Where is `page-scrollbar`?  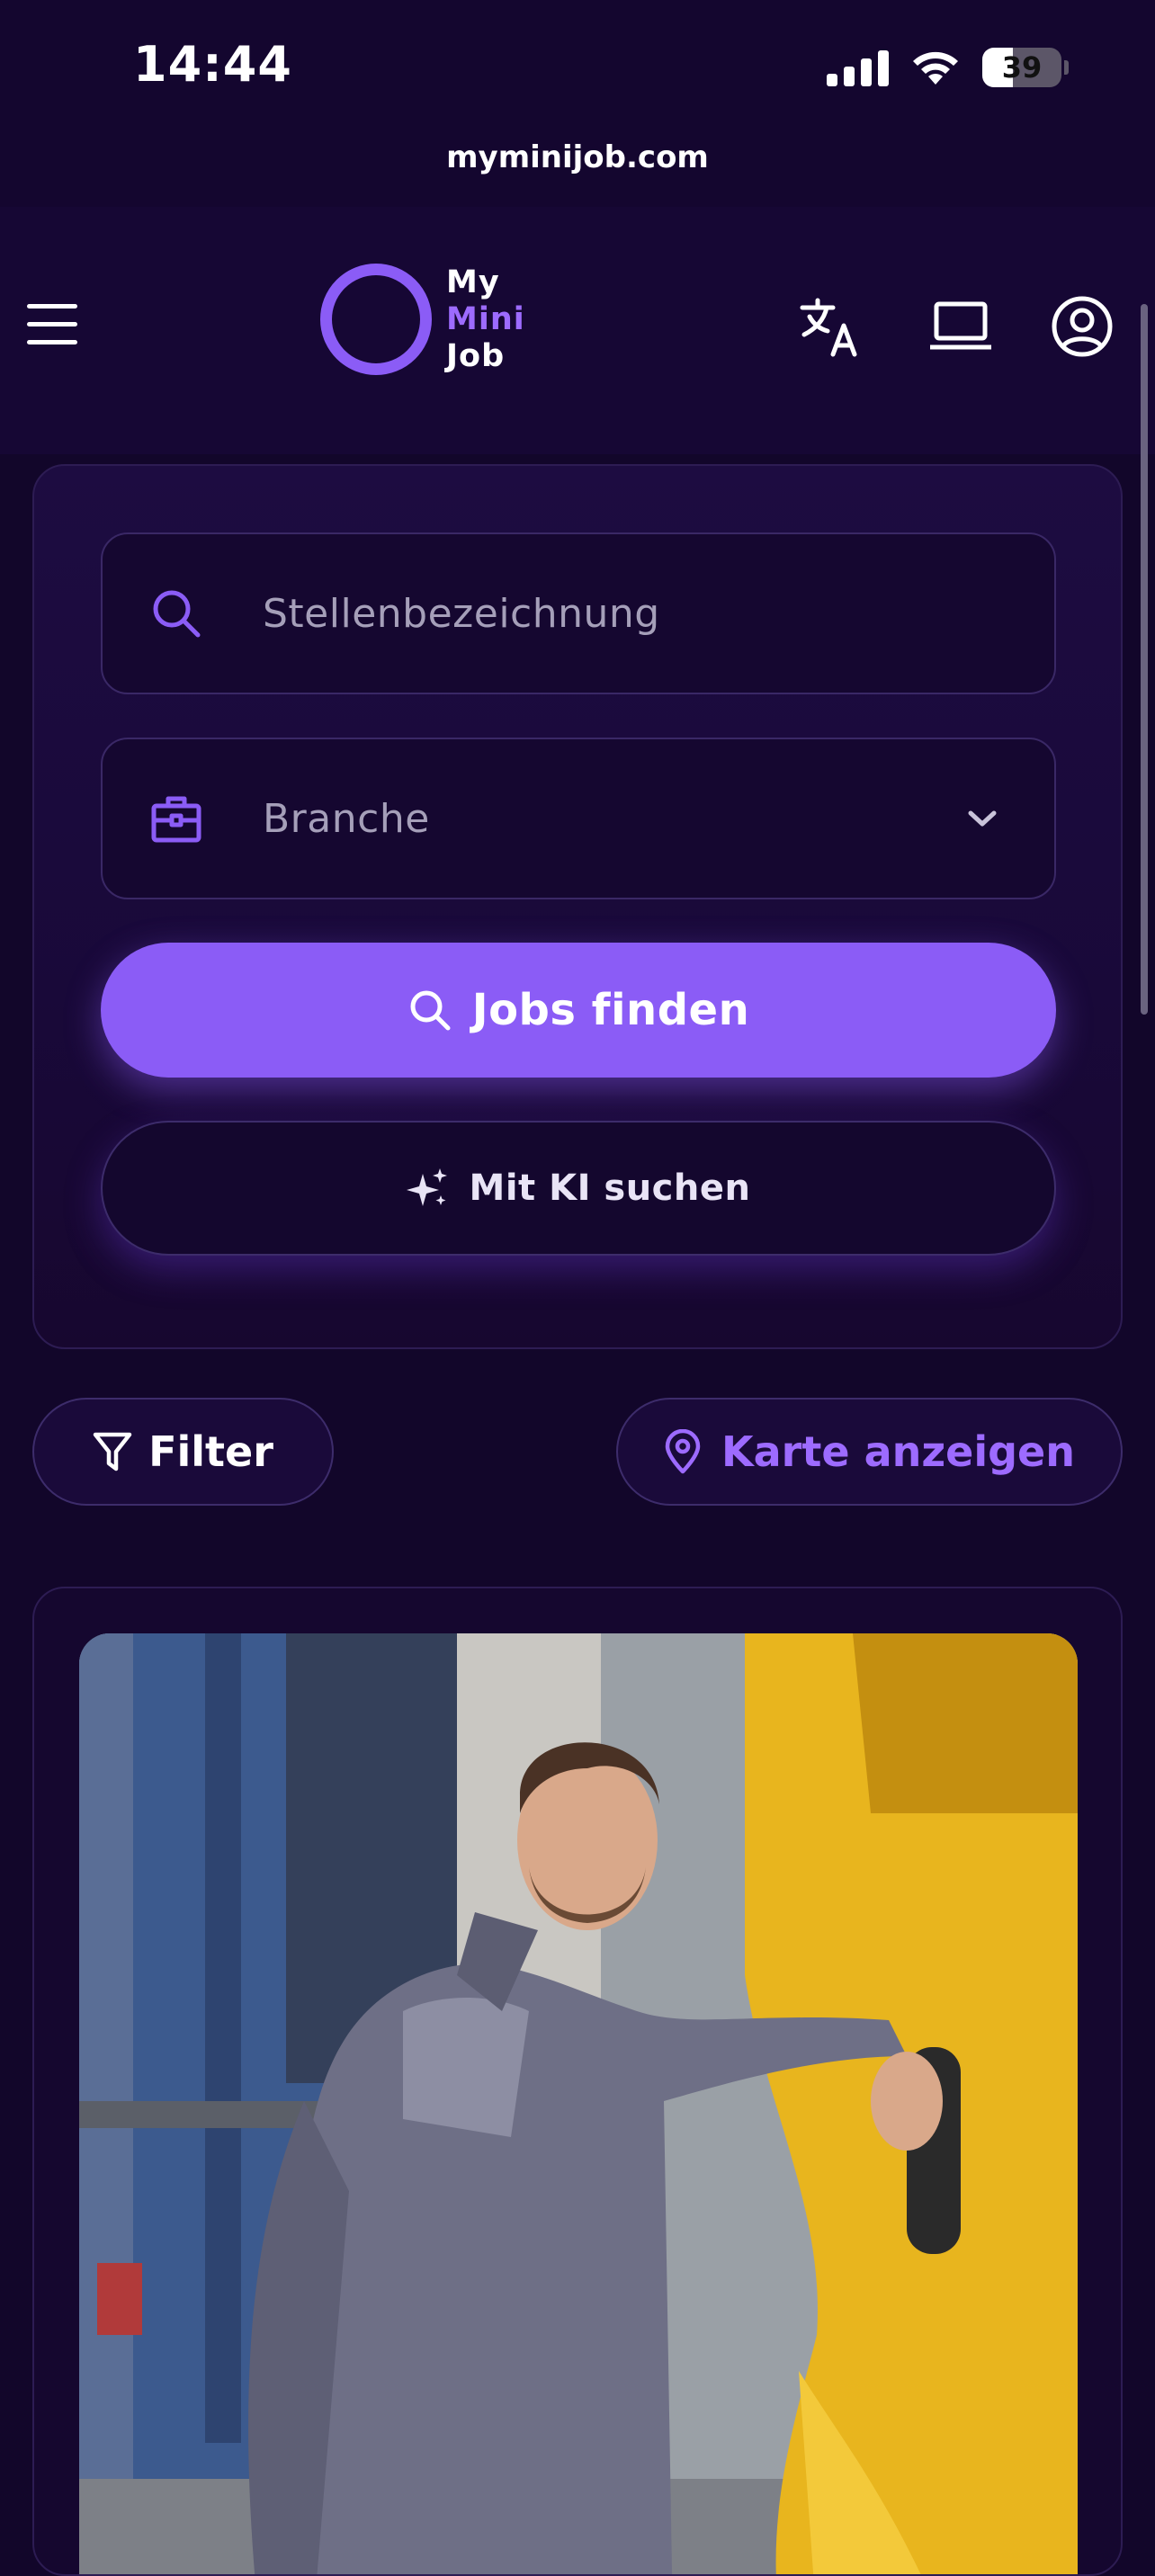
page-scrollbar is located at coordinates (1144, 659).